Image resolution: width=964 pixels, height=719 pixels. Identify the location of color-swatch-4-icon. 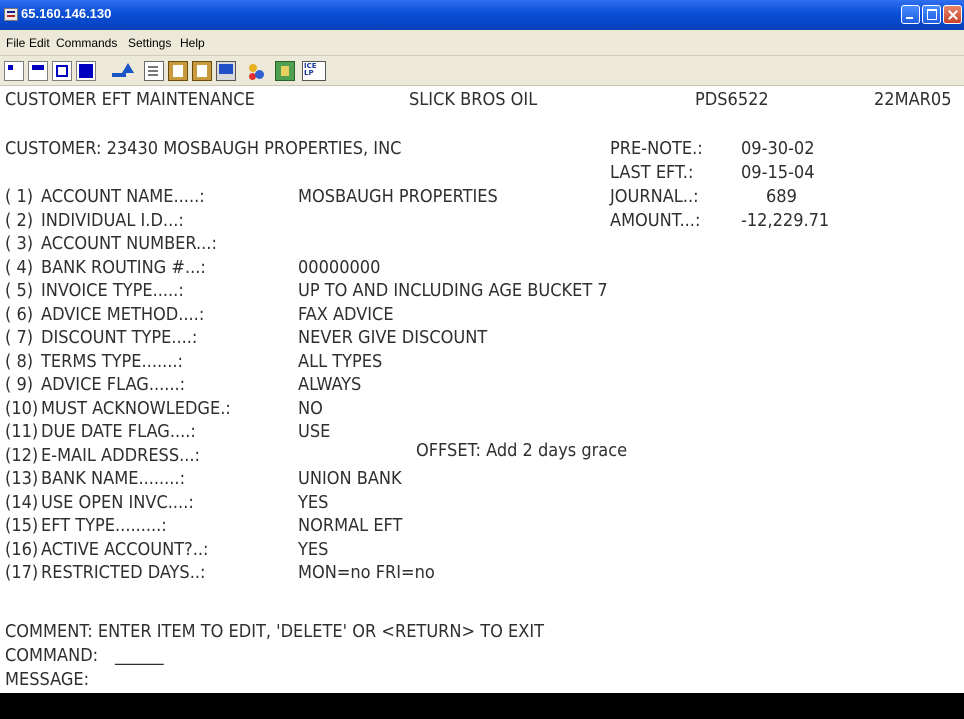
(86, 71).